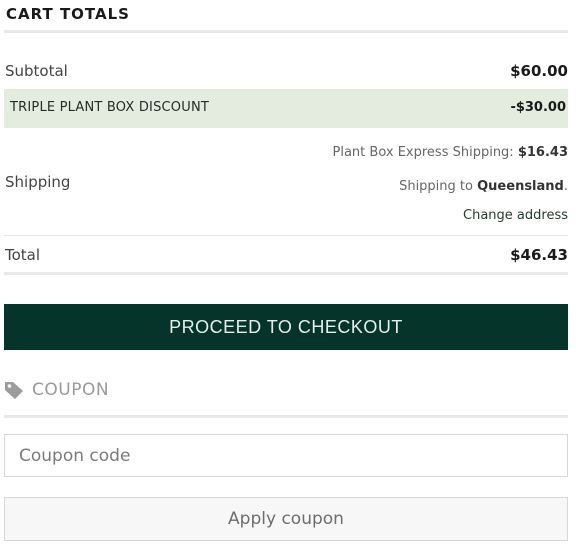 The width and height of the screenshot is (576, 547). What do you see at coordinates (36, 71) in the screenshot?
I see `subtotal-label: Subtotal` at bounding box center [36, 71].